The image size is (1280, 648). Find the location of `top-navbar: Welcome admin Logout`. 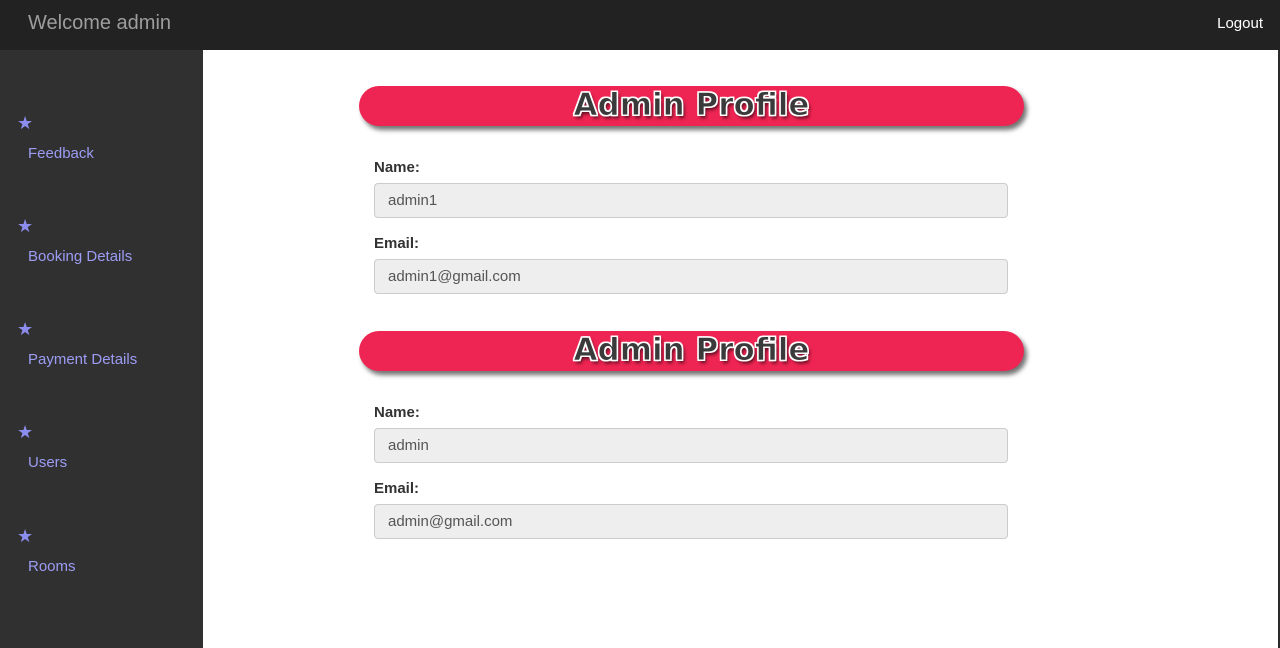

top-navbar: Welcome admin Logout is located at coordinates (640, 25).